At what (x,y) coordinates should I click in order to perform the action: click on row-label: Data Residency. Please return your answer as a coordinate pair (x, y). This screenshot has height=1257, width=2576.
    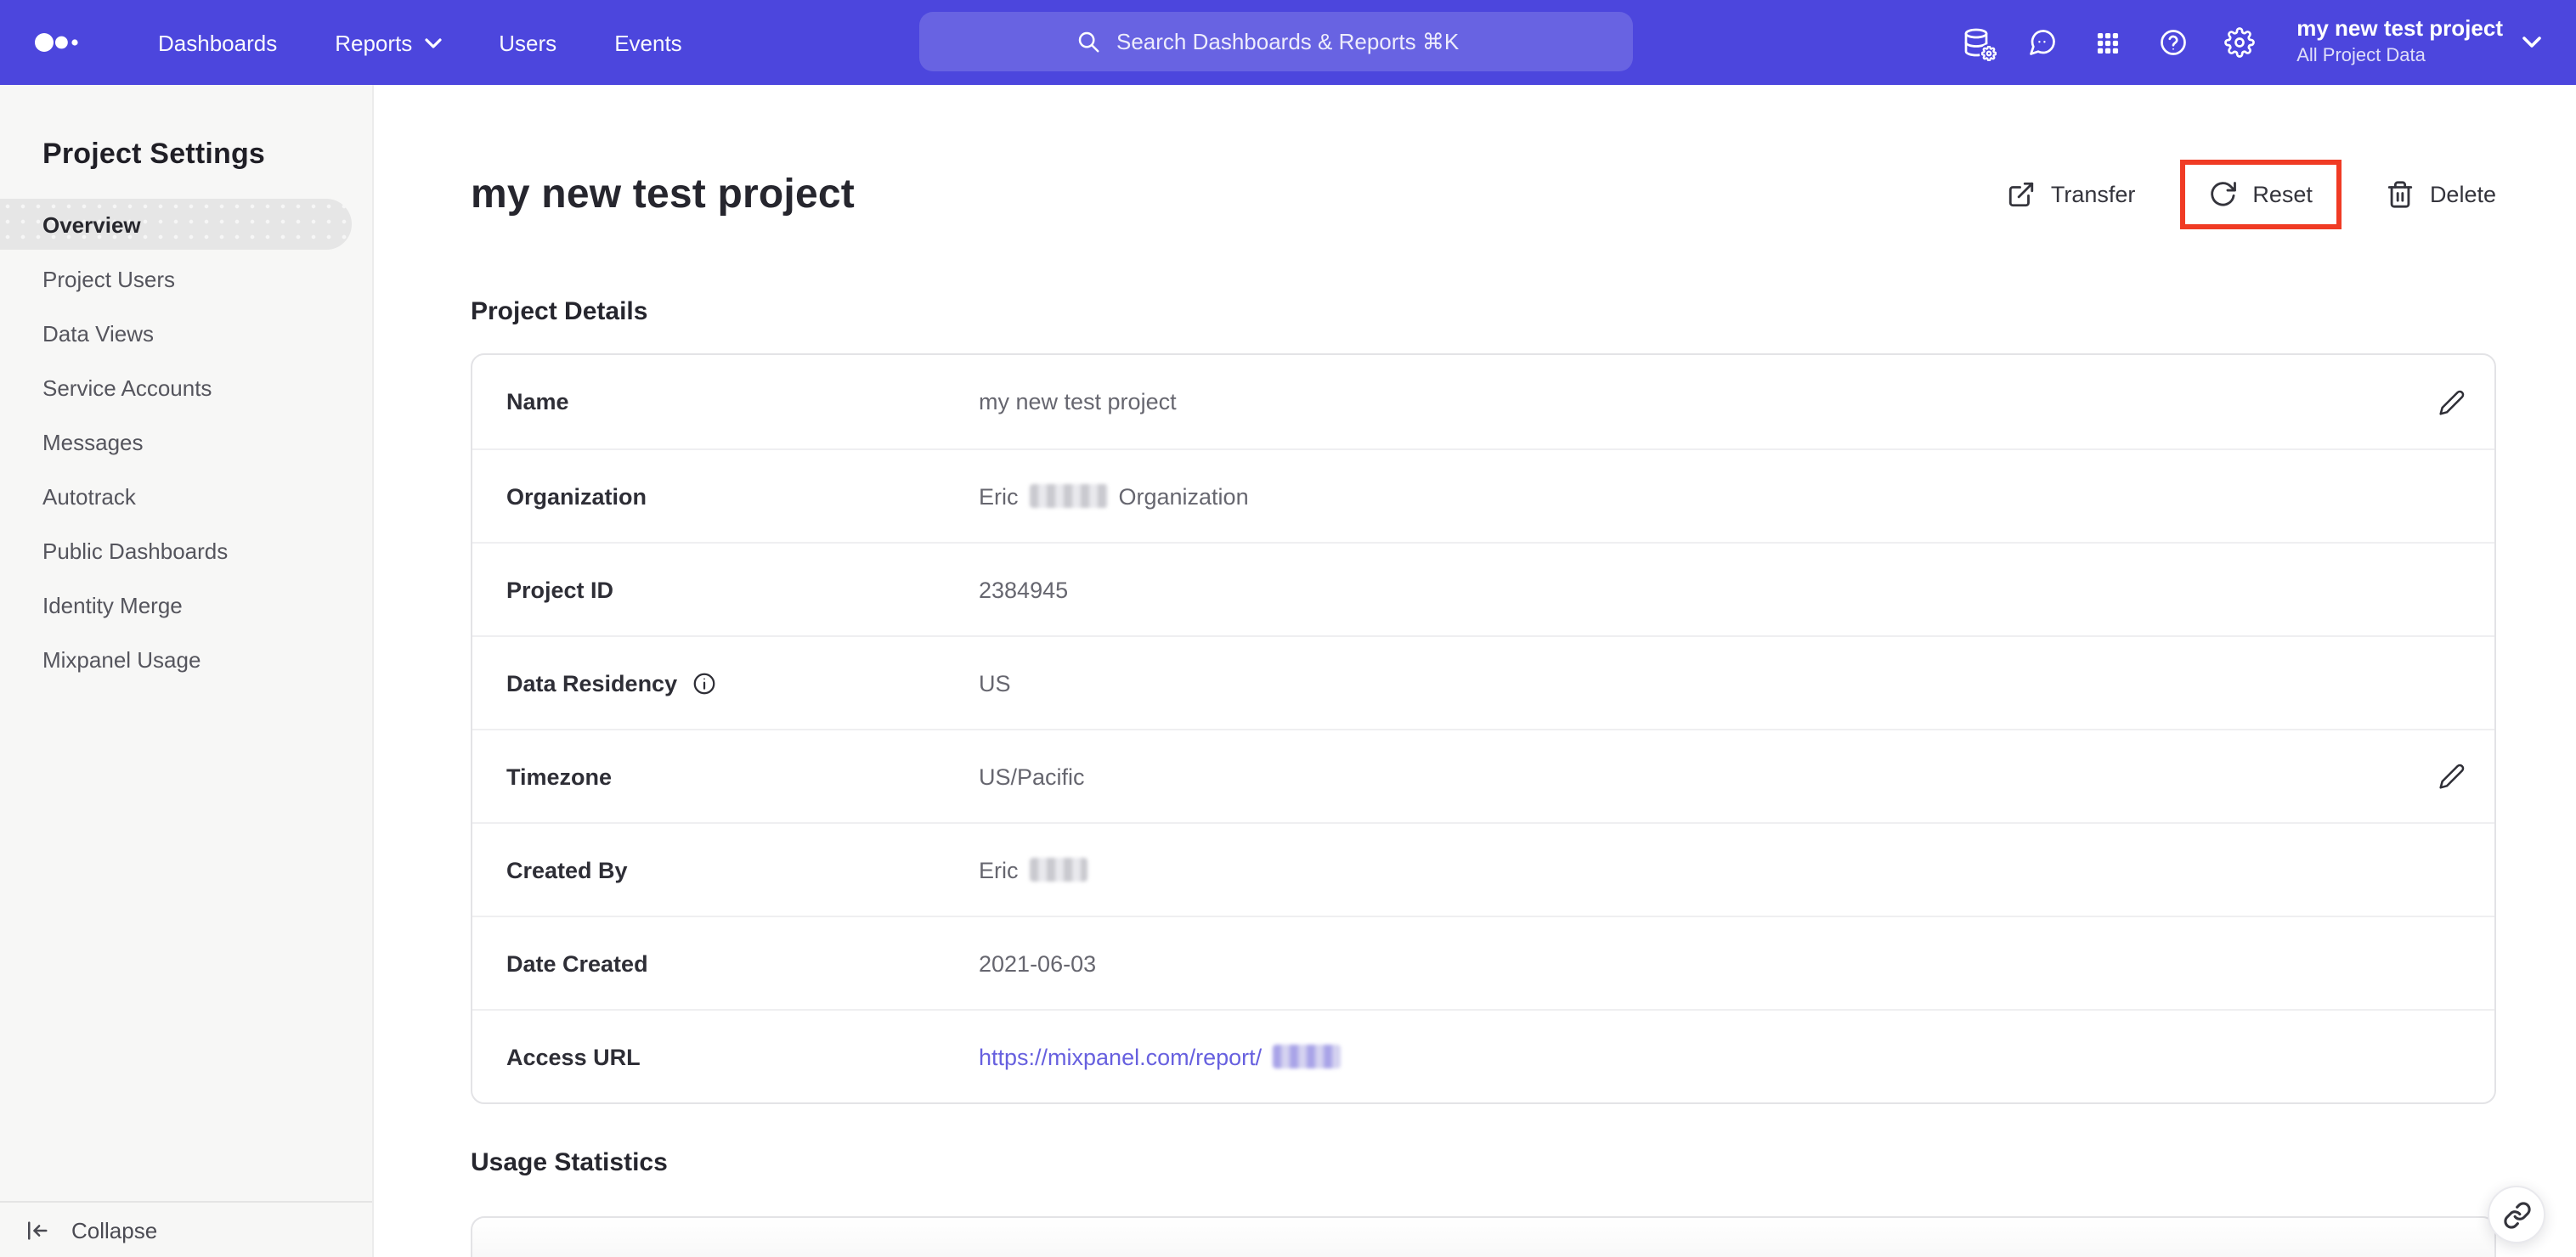
    Looking at the image, I should click on (742, 683).